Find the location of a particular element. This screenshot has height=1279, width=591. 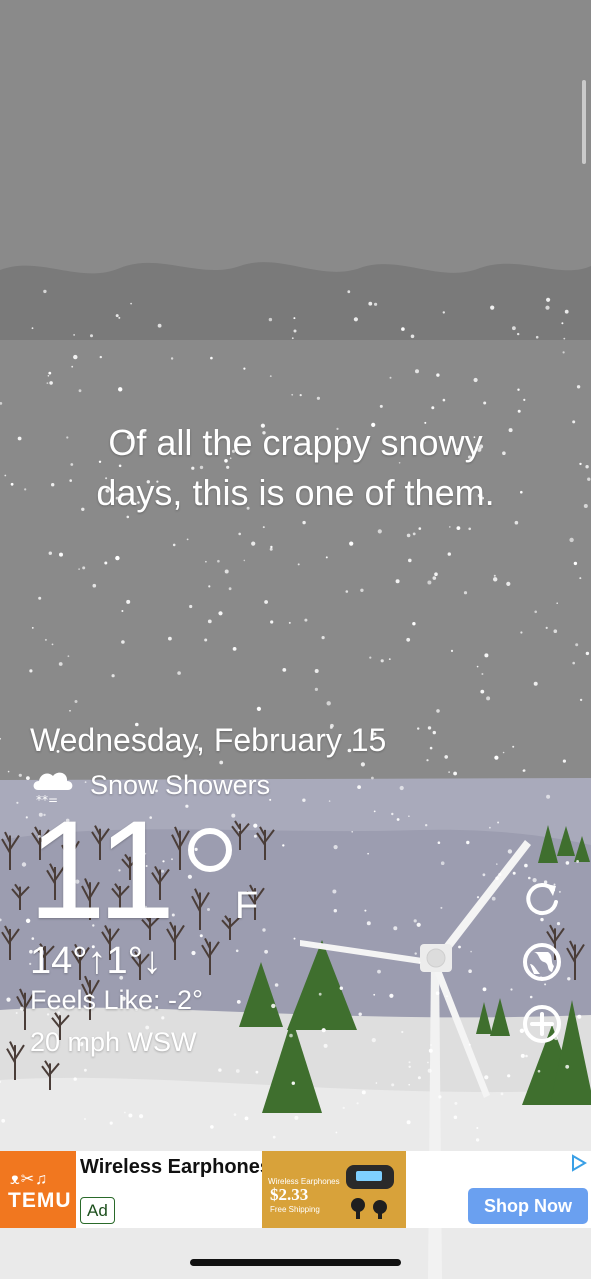

wind-label: 20 mph WSW is located at coordinates (113, 1042).